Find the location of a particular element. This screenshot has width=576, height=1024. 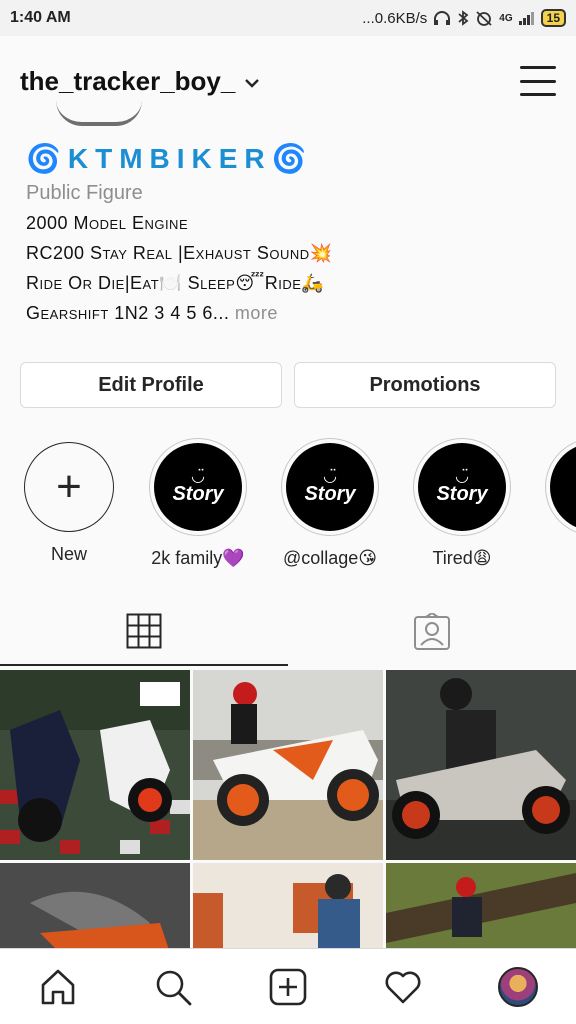

status-time: 1:40 AM is located at coordinates (40, 17).